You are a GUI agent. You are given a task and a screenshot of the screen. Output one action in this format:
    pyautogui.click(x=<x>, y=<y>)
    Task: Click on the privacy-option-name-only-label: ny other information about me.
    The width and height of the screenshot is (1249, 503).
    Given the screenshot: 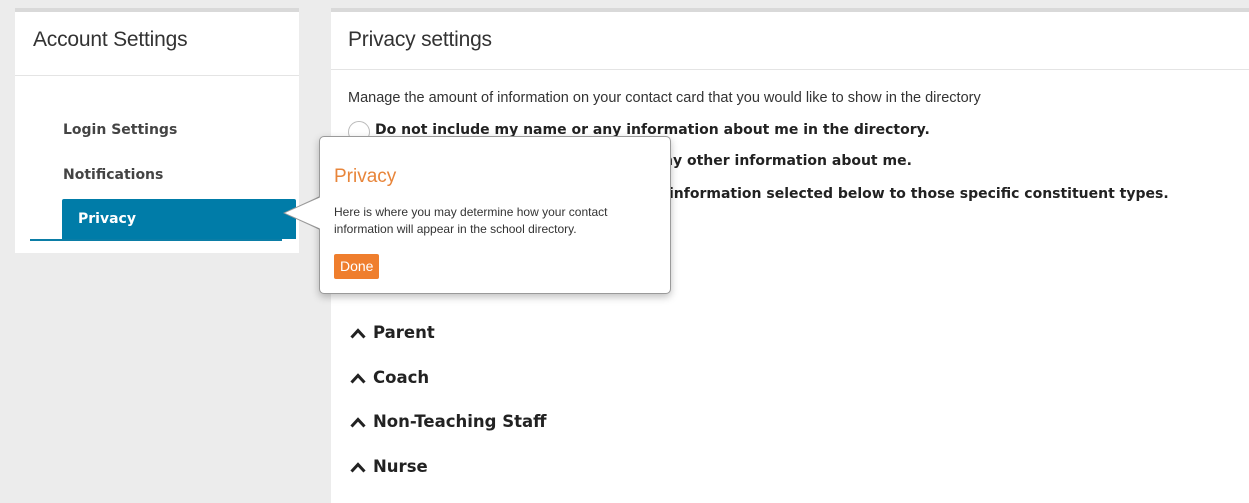 What is the action you would take?
    pyautogui.click(x=787, y=161)
    